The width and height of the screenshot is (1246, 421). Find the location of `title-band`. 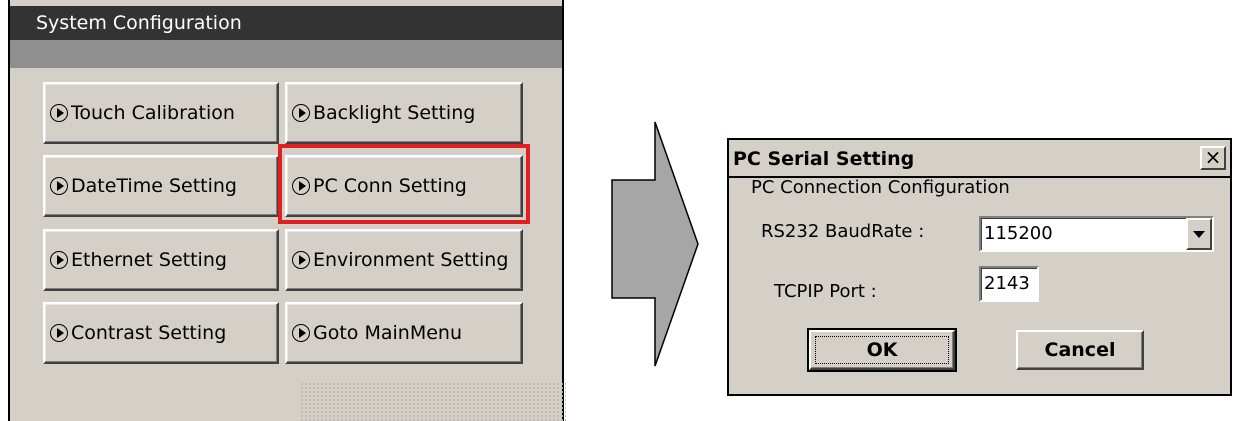

title-band is located at coordinates (286, 54).